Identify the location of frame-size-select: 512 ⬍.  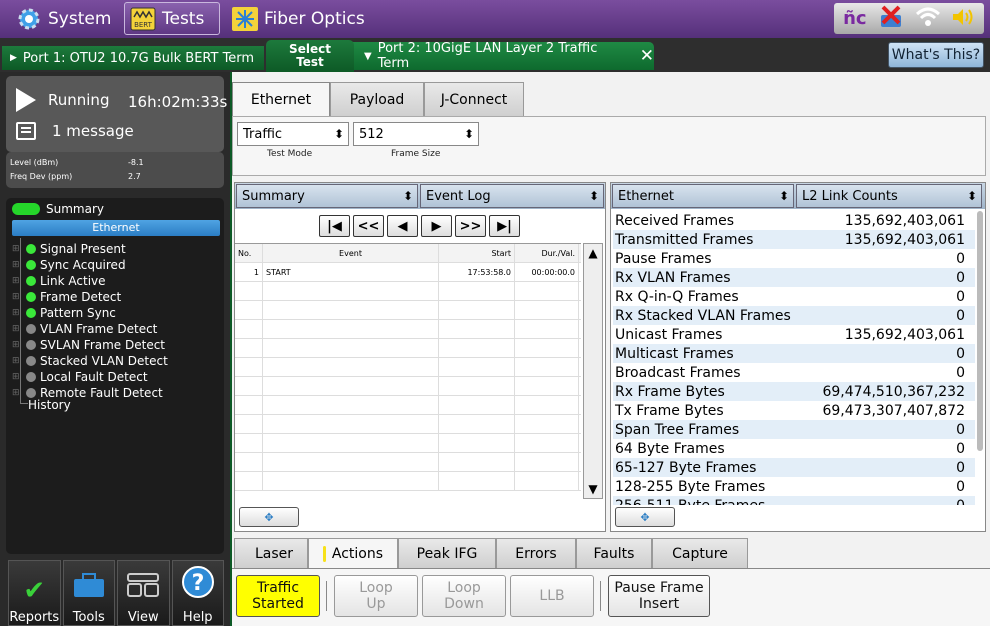
(416, 134).